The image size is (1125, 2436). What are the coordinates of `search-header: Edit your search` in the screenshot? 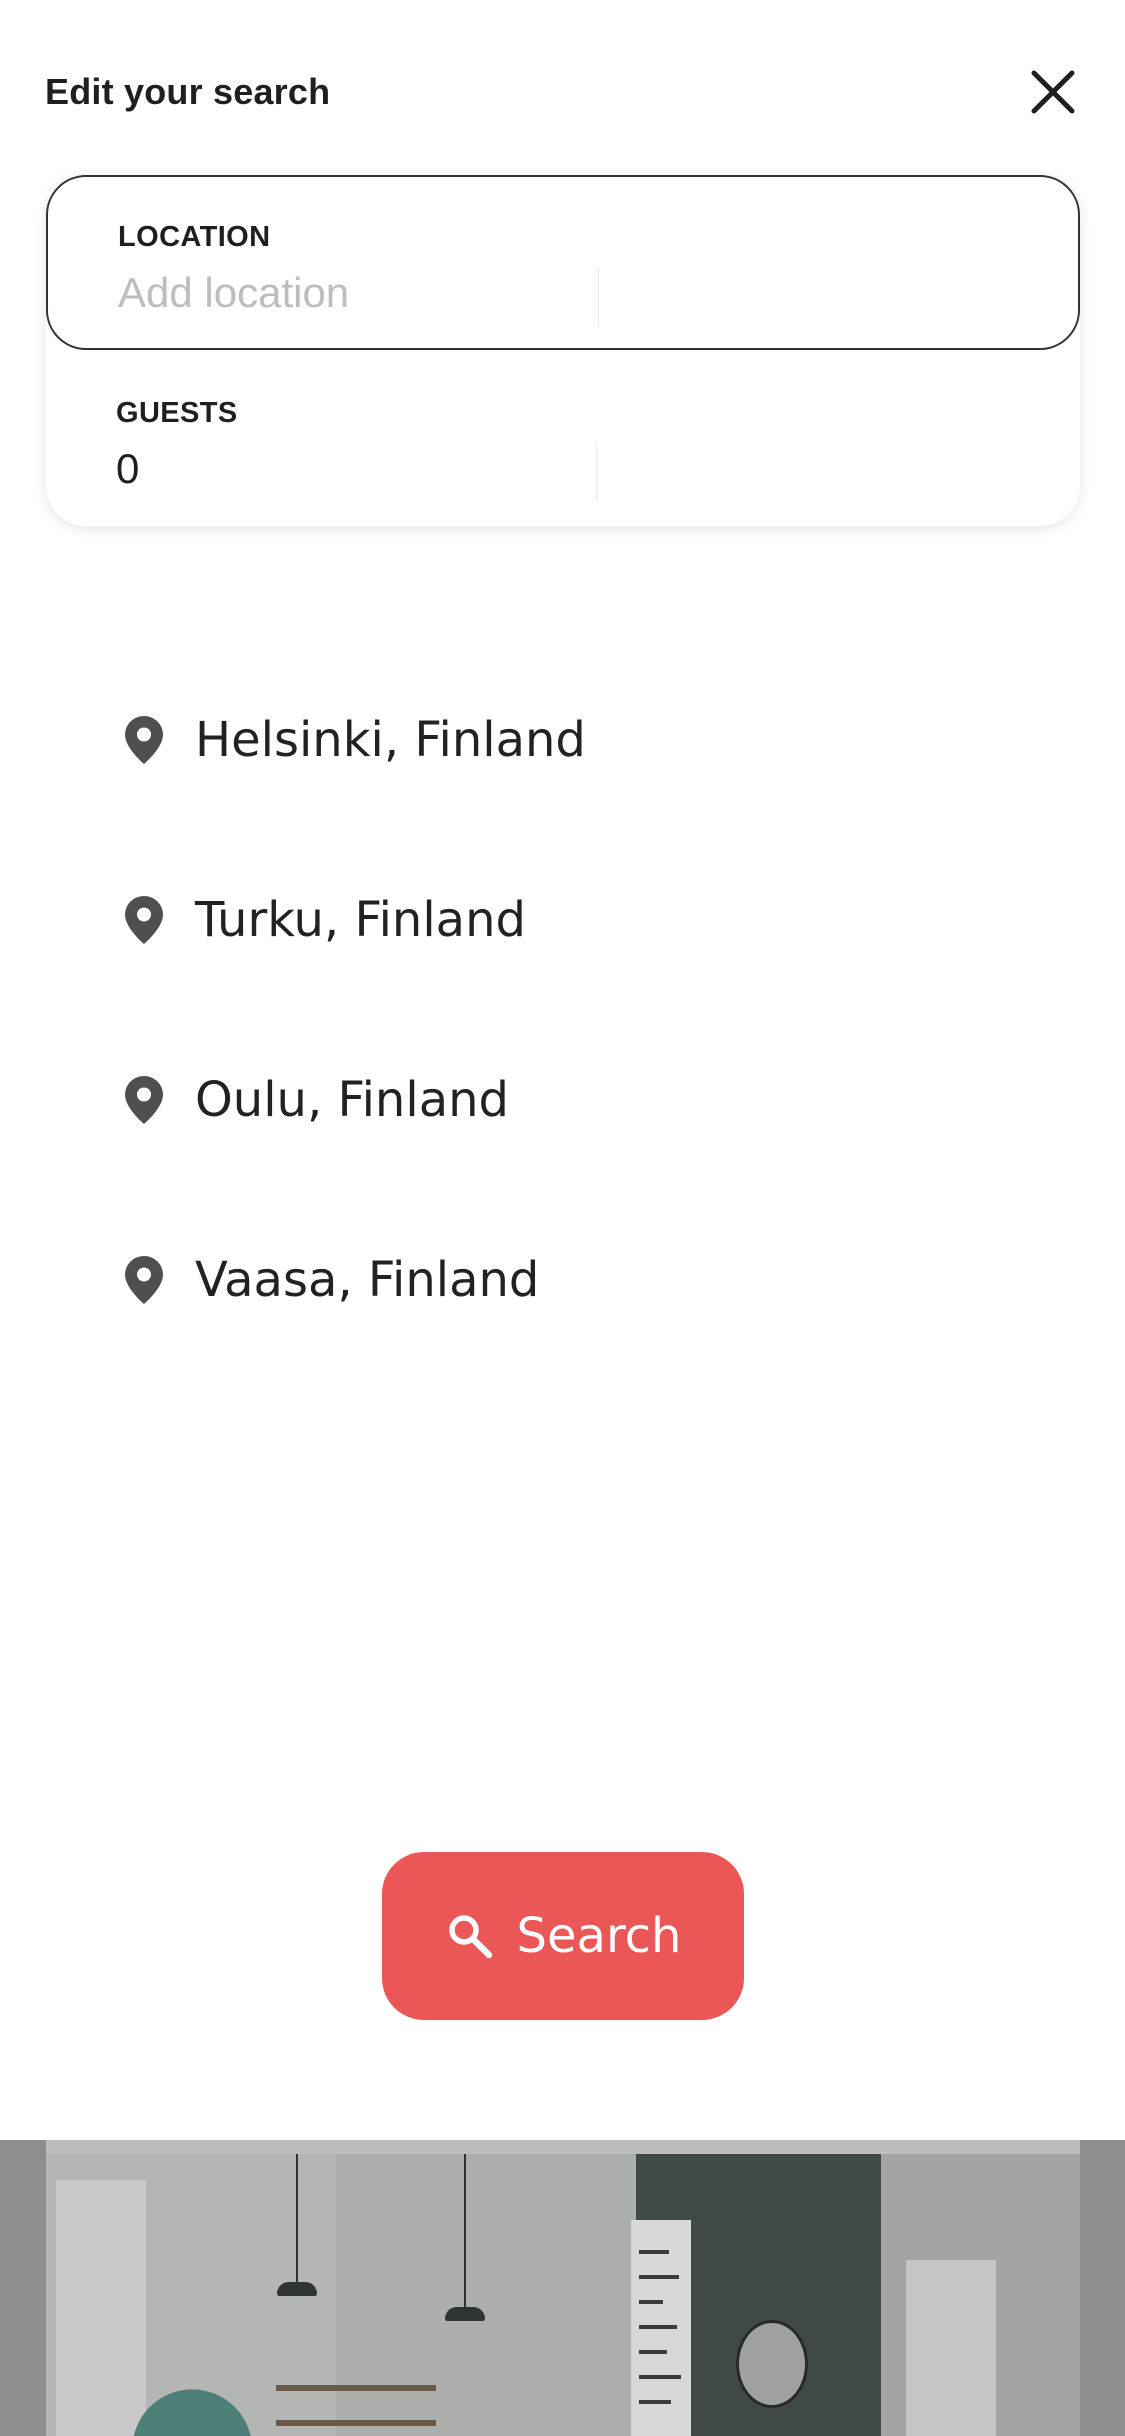 It's located at (562, 92).